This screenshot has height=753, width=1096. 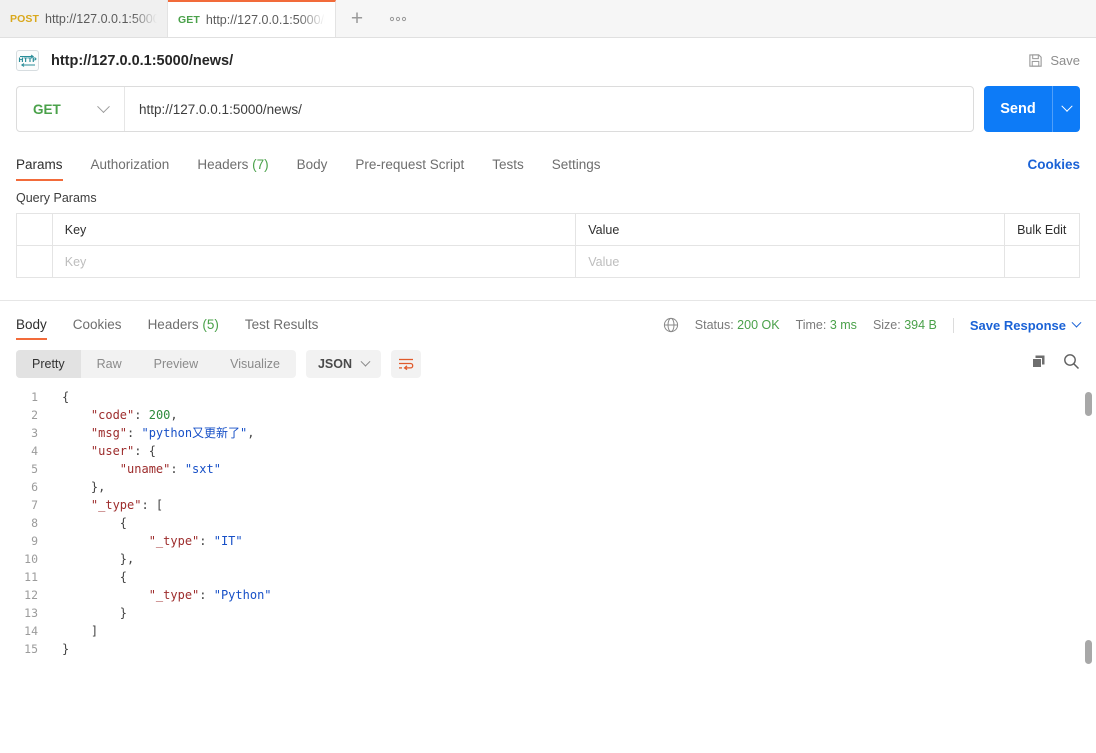 What do you see at coordinates (34, 415) in the screenshot?
I see `line-number: 2` at bounding box center [34, 415].